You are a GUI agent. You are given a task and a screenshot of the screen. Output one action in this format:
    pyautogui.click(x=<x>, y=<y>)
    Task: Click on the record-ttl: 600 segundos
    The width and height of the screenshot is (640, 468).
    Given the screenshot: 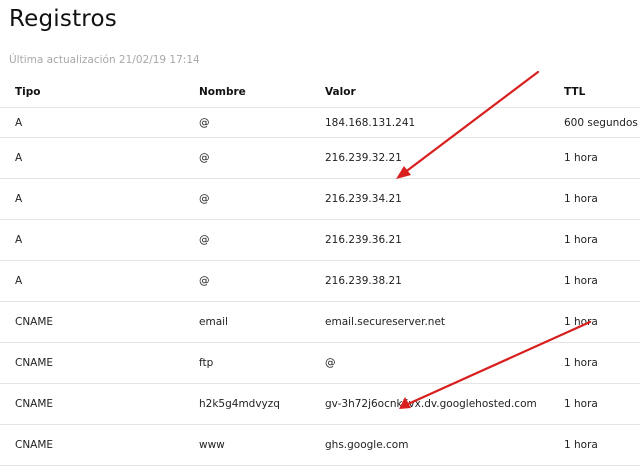 What is the action you would take?
    pyautogui.click(x=594, y=122)
    